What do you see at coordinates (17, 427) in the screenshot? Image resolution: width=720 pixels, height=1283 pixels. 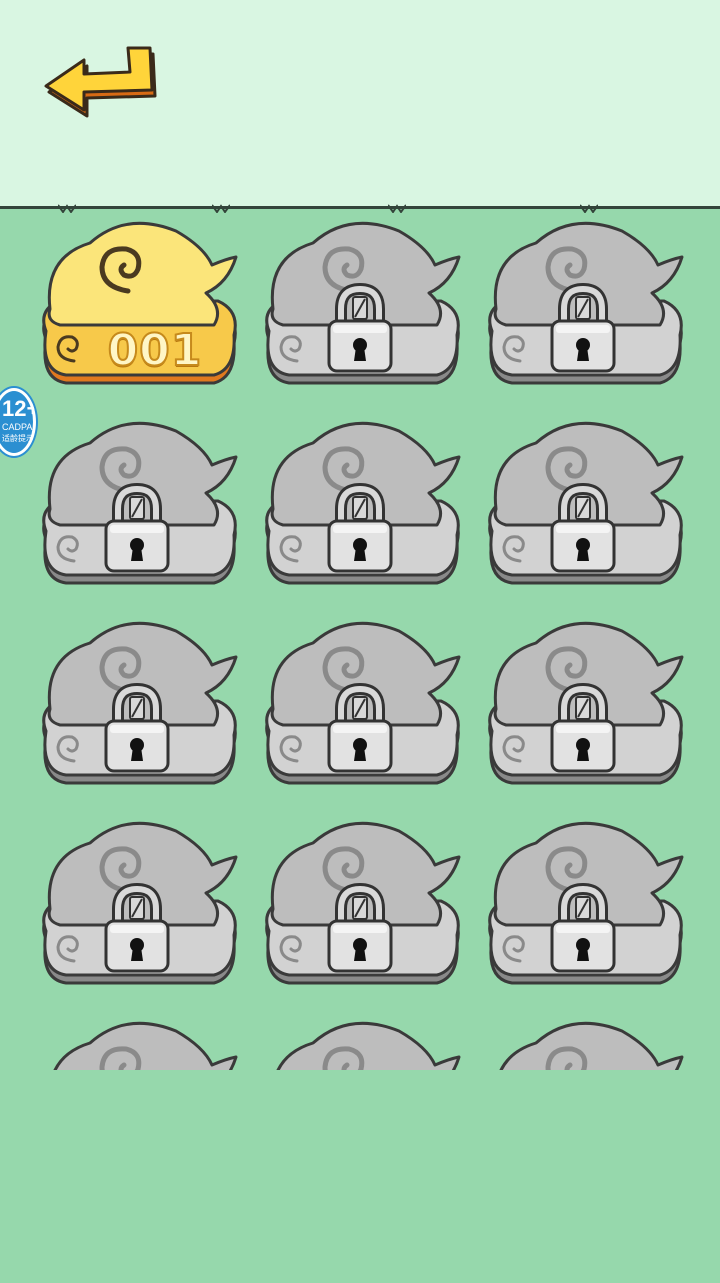 I see `age-rating-org: CADPA` at bounding box center [17, 427].